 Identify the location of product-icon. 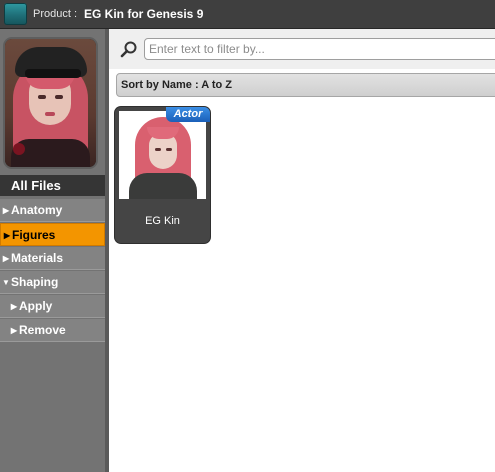
(15, 14).